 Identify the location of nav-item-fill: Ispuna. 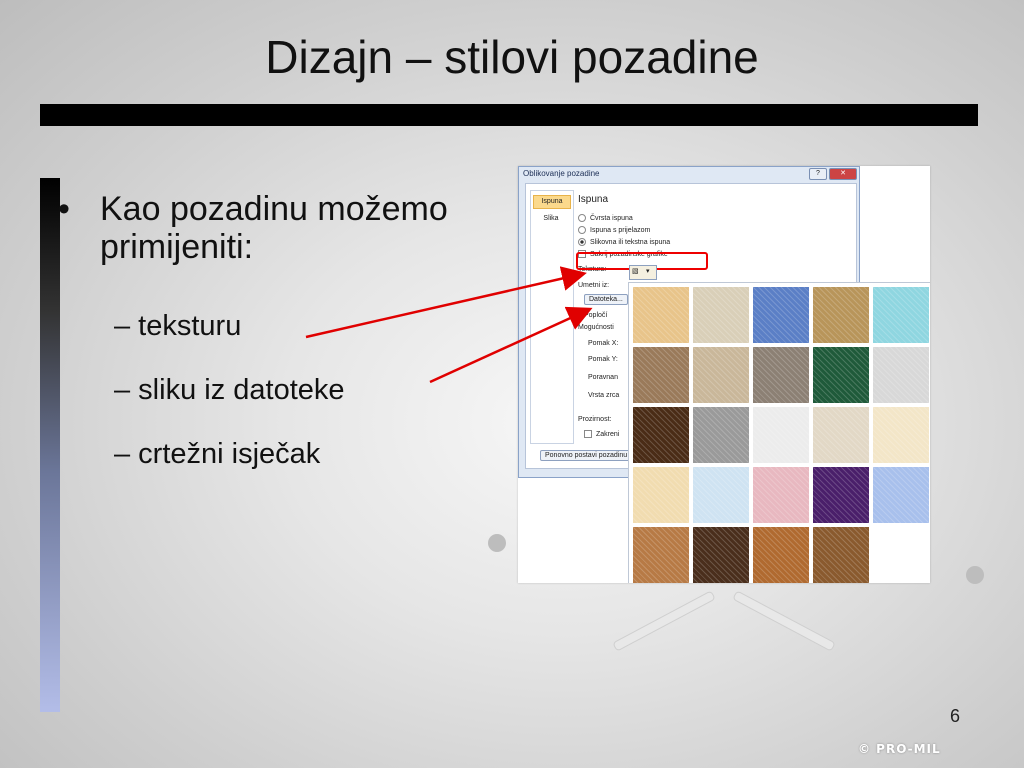
(552, 202).